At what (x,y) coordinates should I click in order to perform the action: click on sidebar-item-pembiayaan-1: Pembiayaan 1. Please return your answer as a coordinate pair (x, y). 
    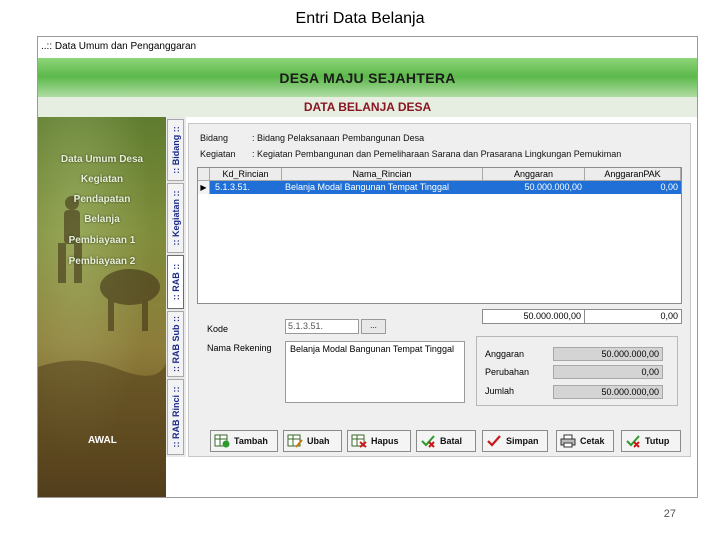
    Looking at the image, I should click on (102, 240).